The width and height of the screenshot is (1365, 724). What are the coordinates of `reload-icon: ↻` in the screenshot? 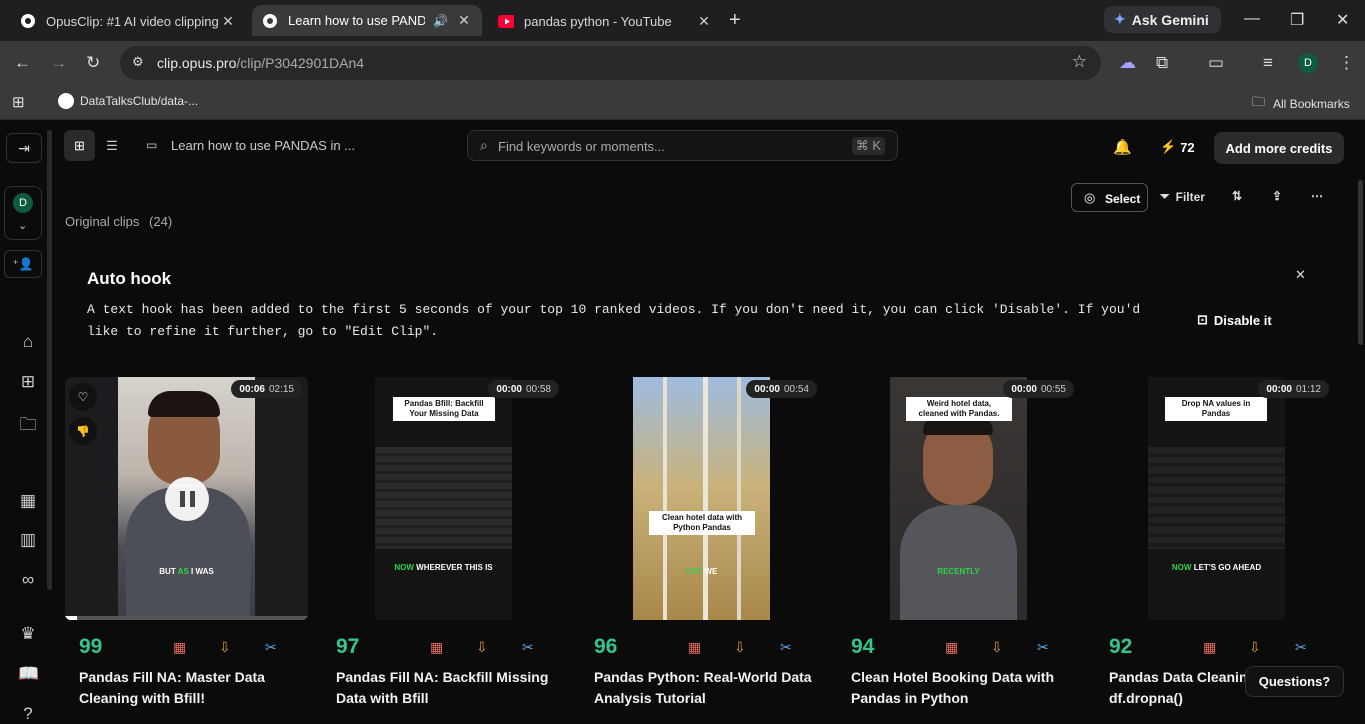 It's located at (93, 63).